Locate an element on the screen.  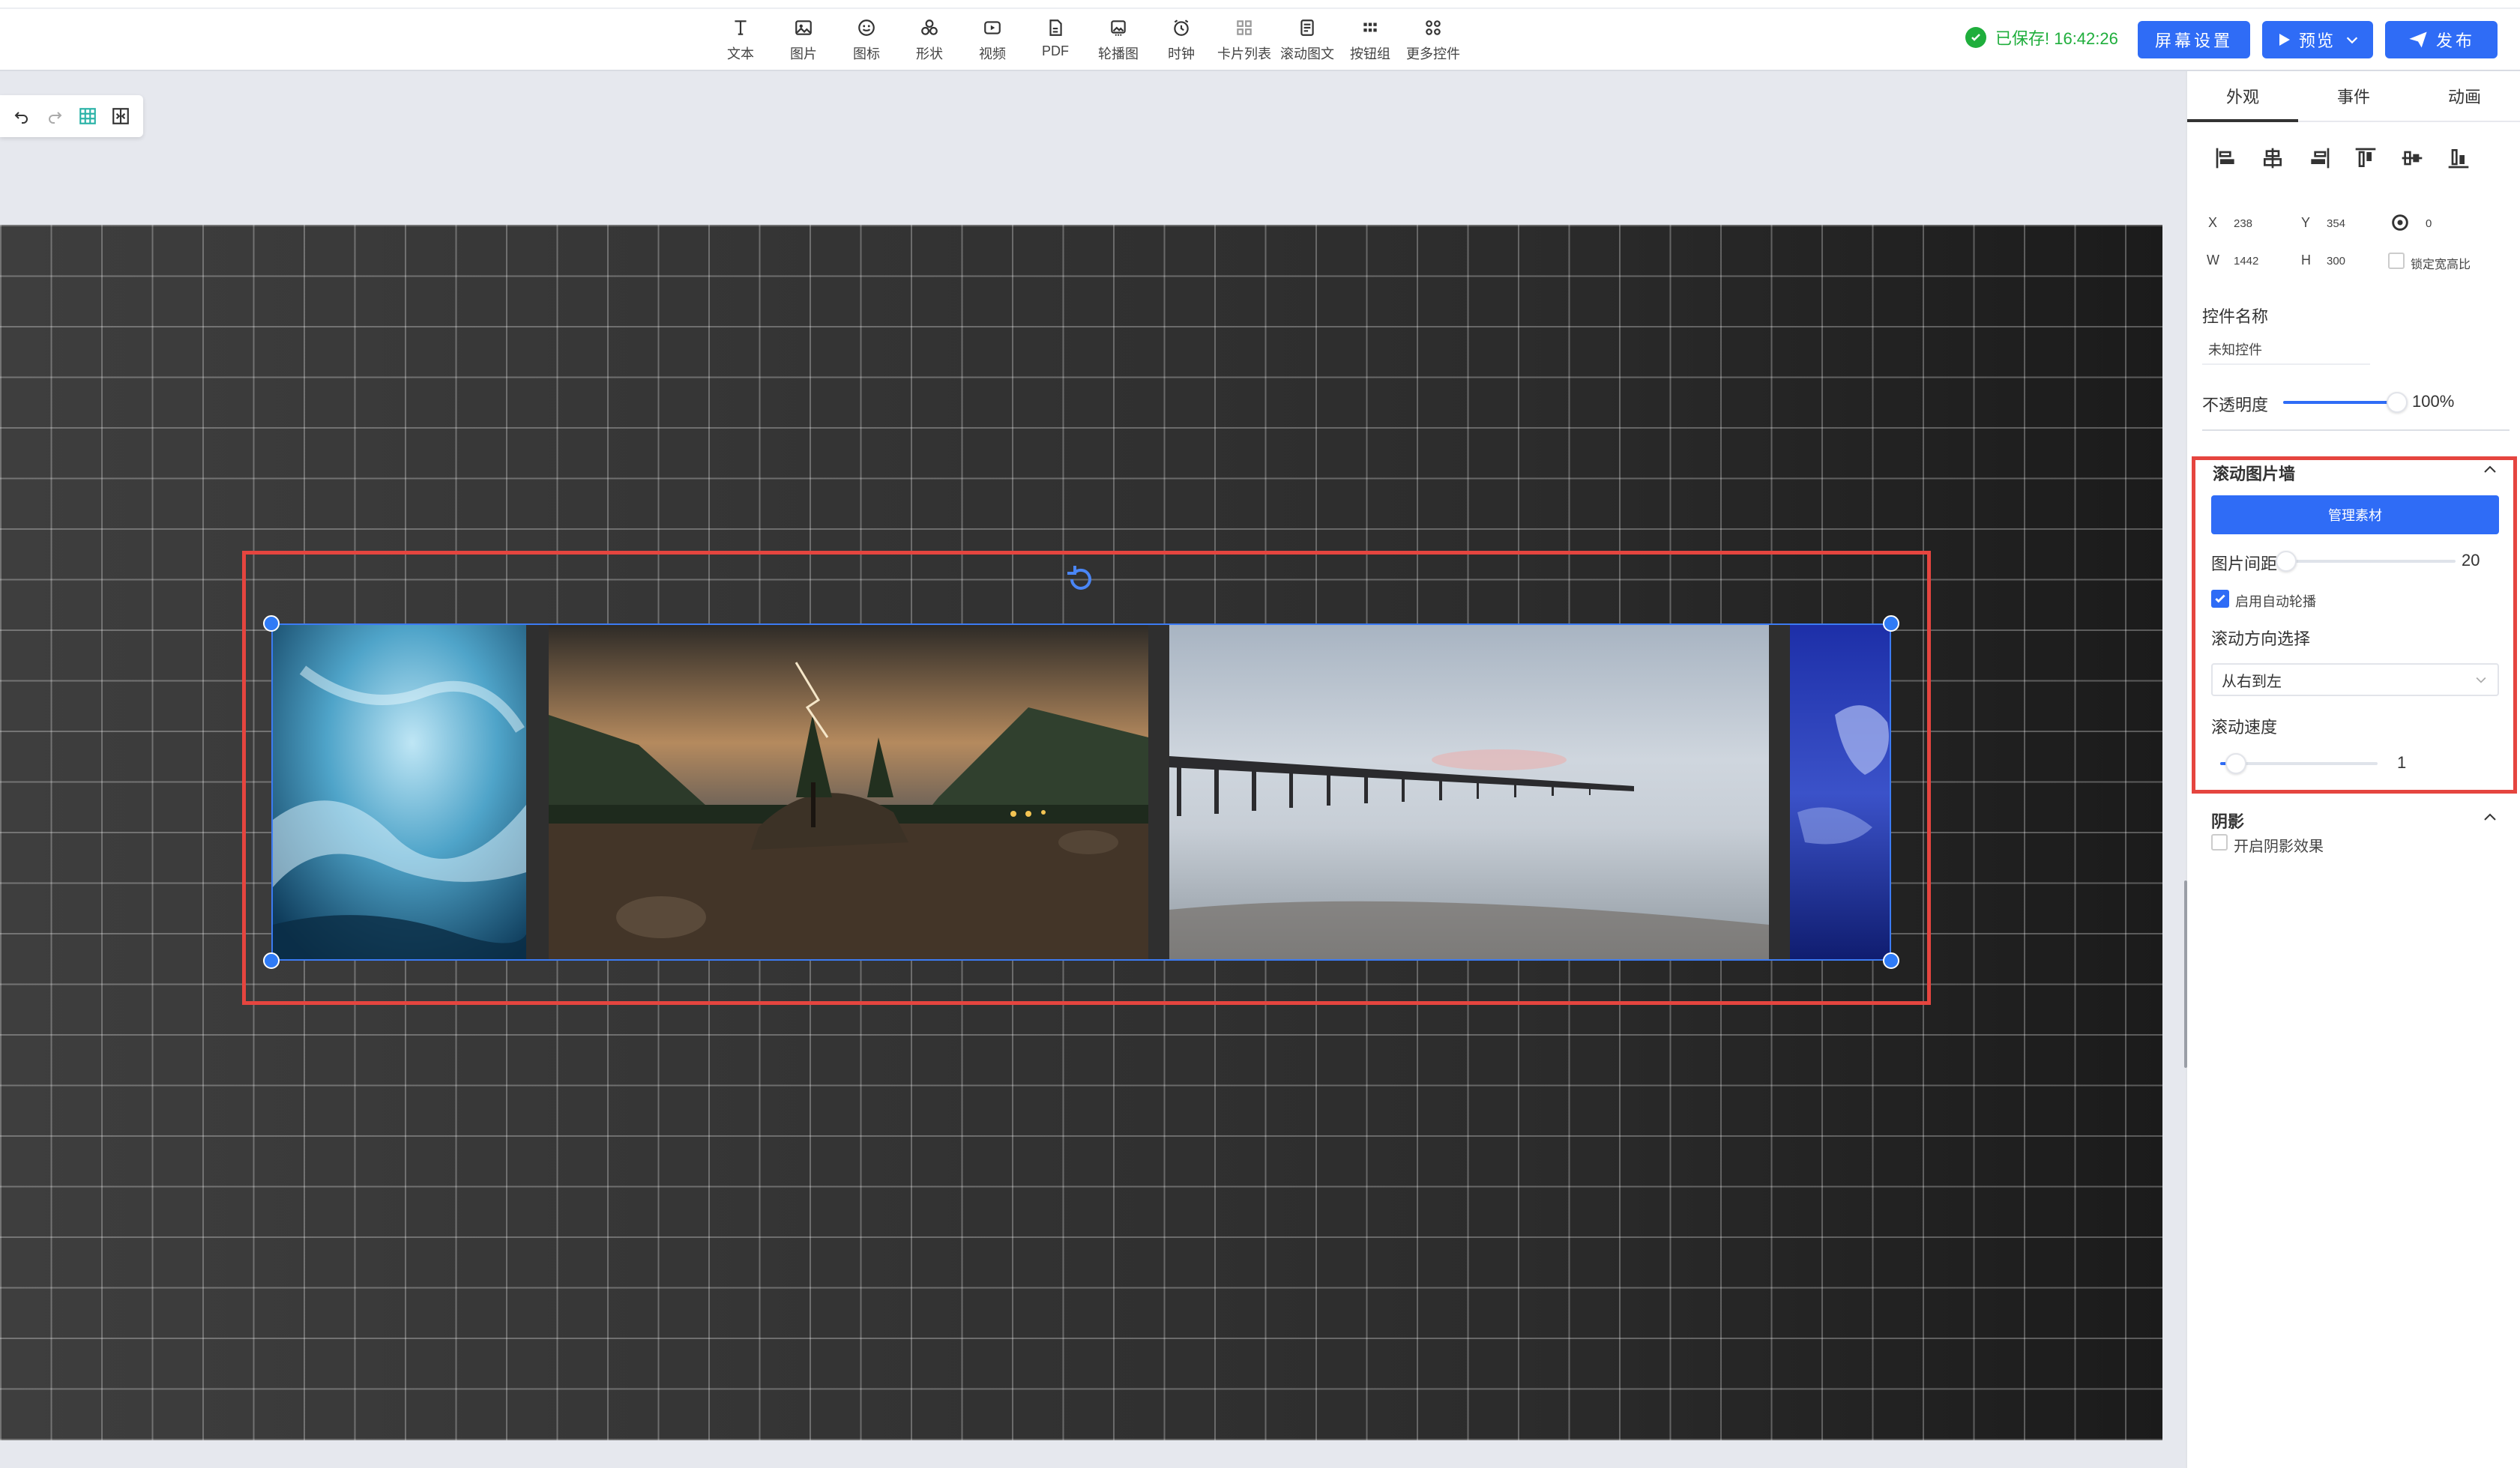
align-left-icon is located at coordinates (2226, 158).